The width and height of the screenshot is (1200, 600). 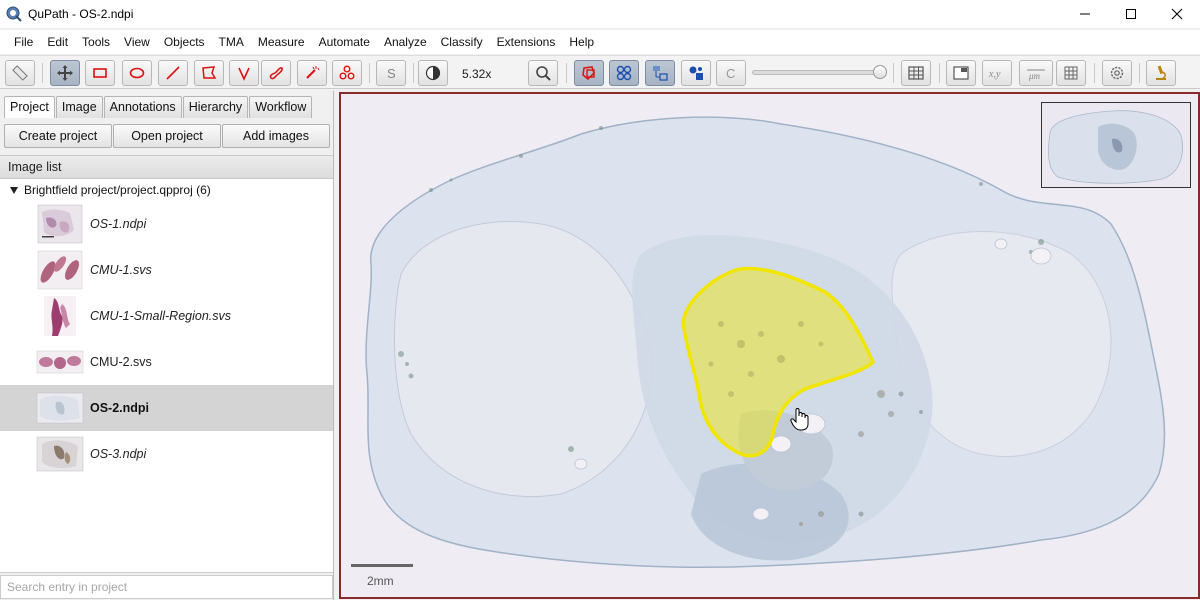 What do you see at coordinates (121, 362) in the screenshot?
I see `entry-label: CMU-2.svs` at bounding box center [121, 362].